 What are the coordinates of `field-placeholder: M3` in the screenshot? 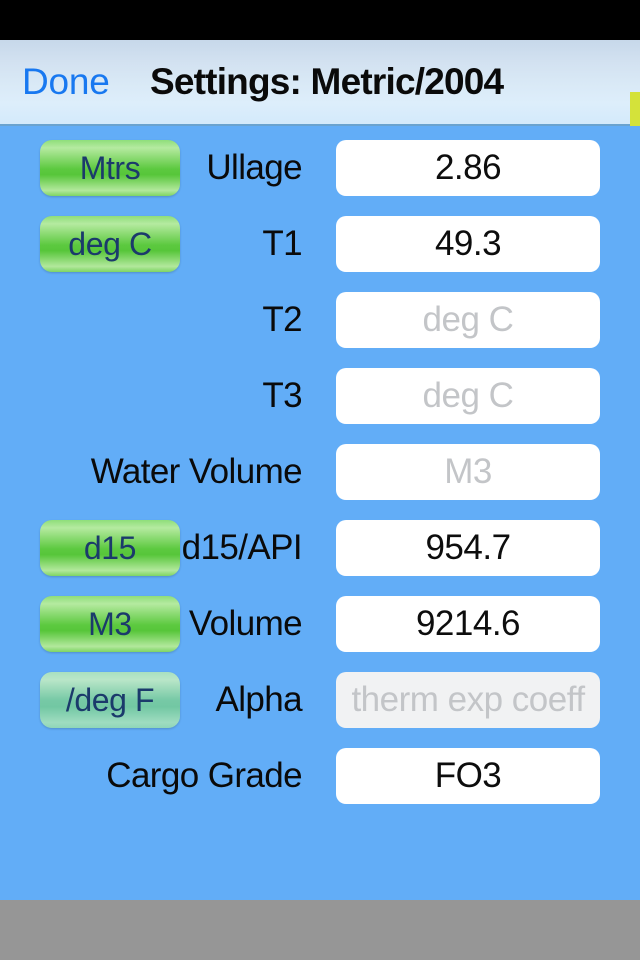 It's located at (468, 471).